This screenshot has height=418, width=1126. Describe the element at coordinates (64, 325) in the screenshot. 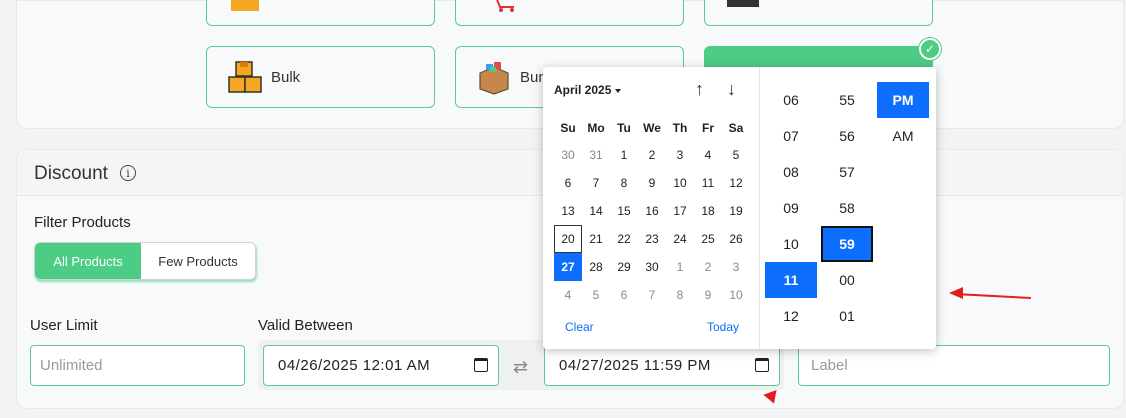

I see `user-limit-label: User Limit` at that location.